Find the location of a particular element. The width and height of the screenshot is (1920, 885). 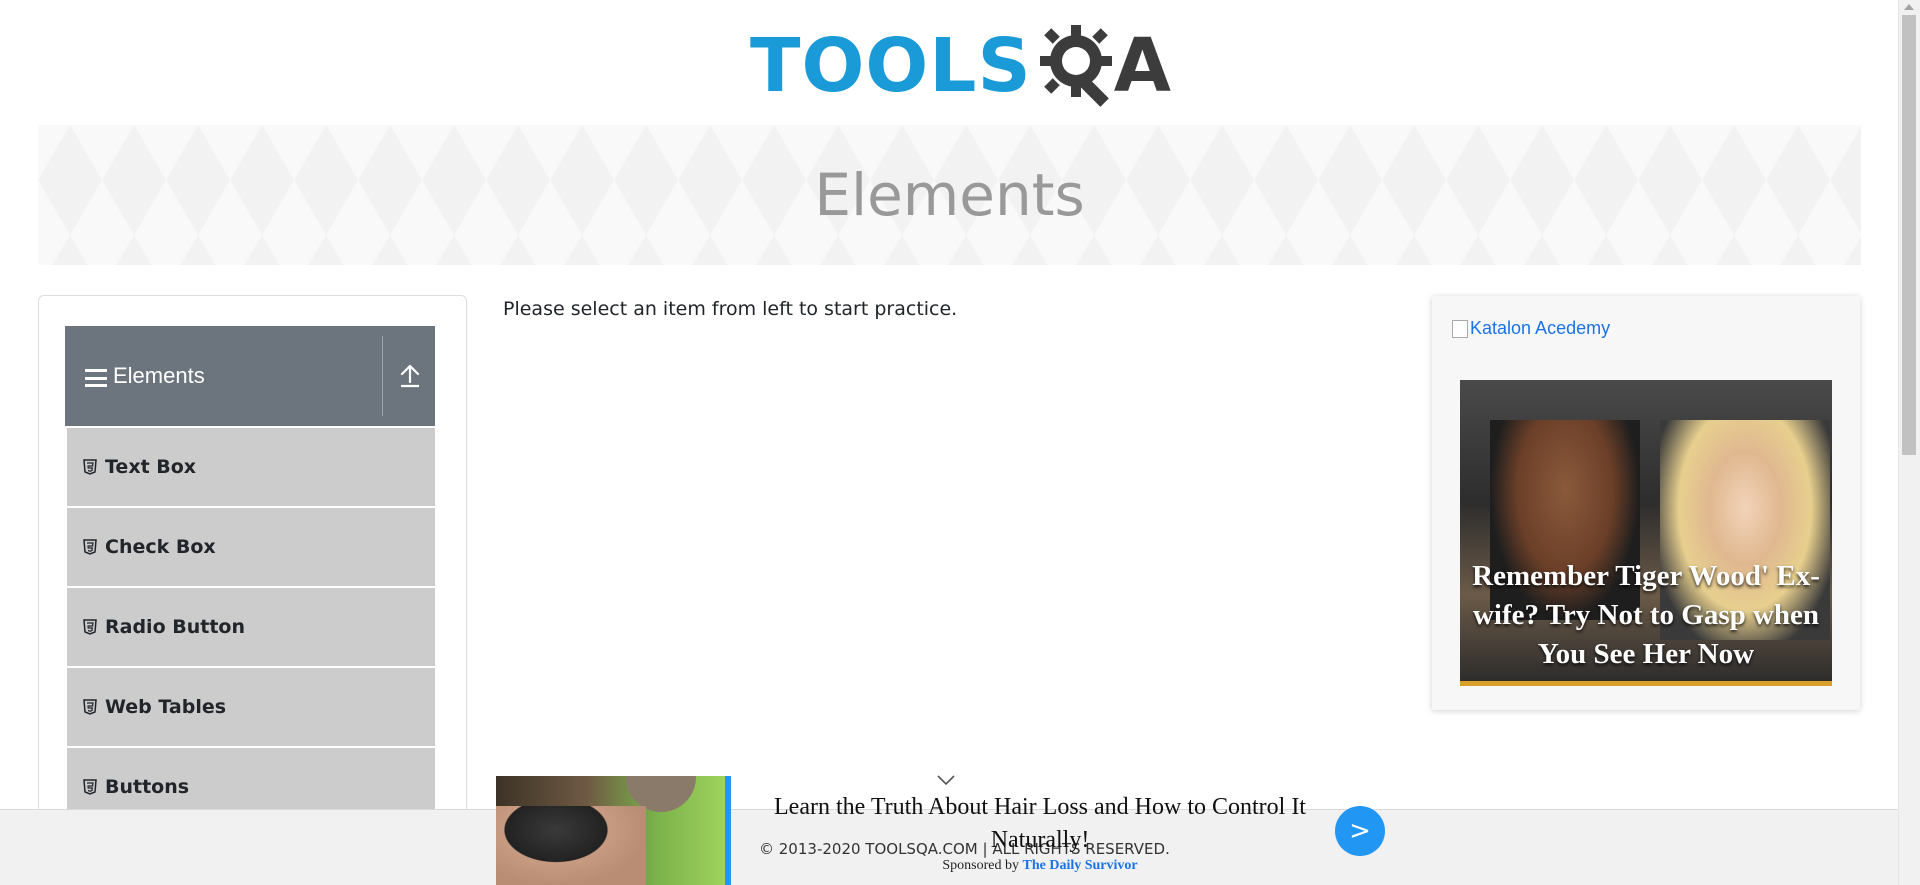

broken-image-icon is located at coordinates (1460, 328).